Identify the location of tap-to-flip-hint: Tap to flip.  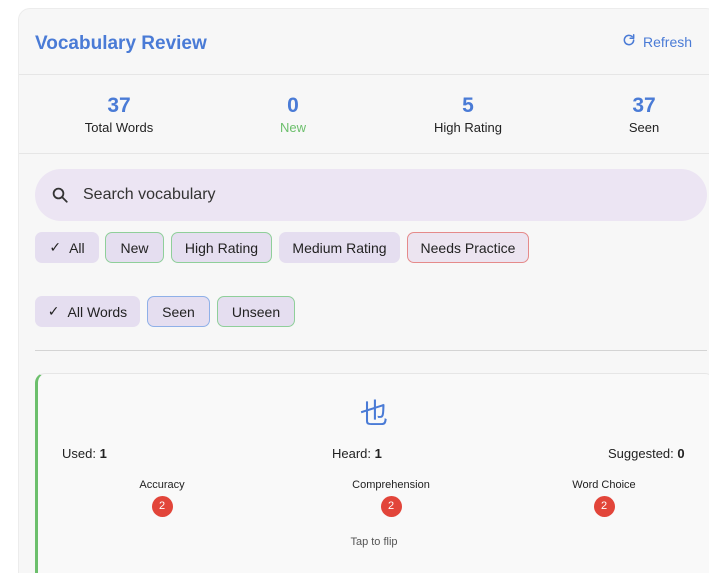
(374, 542).